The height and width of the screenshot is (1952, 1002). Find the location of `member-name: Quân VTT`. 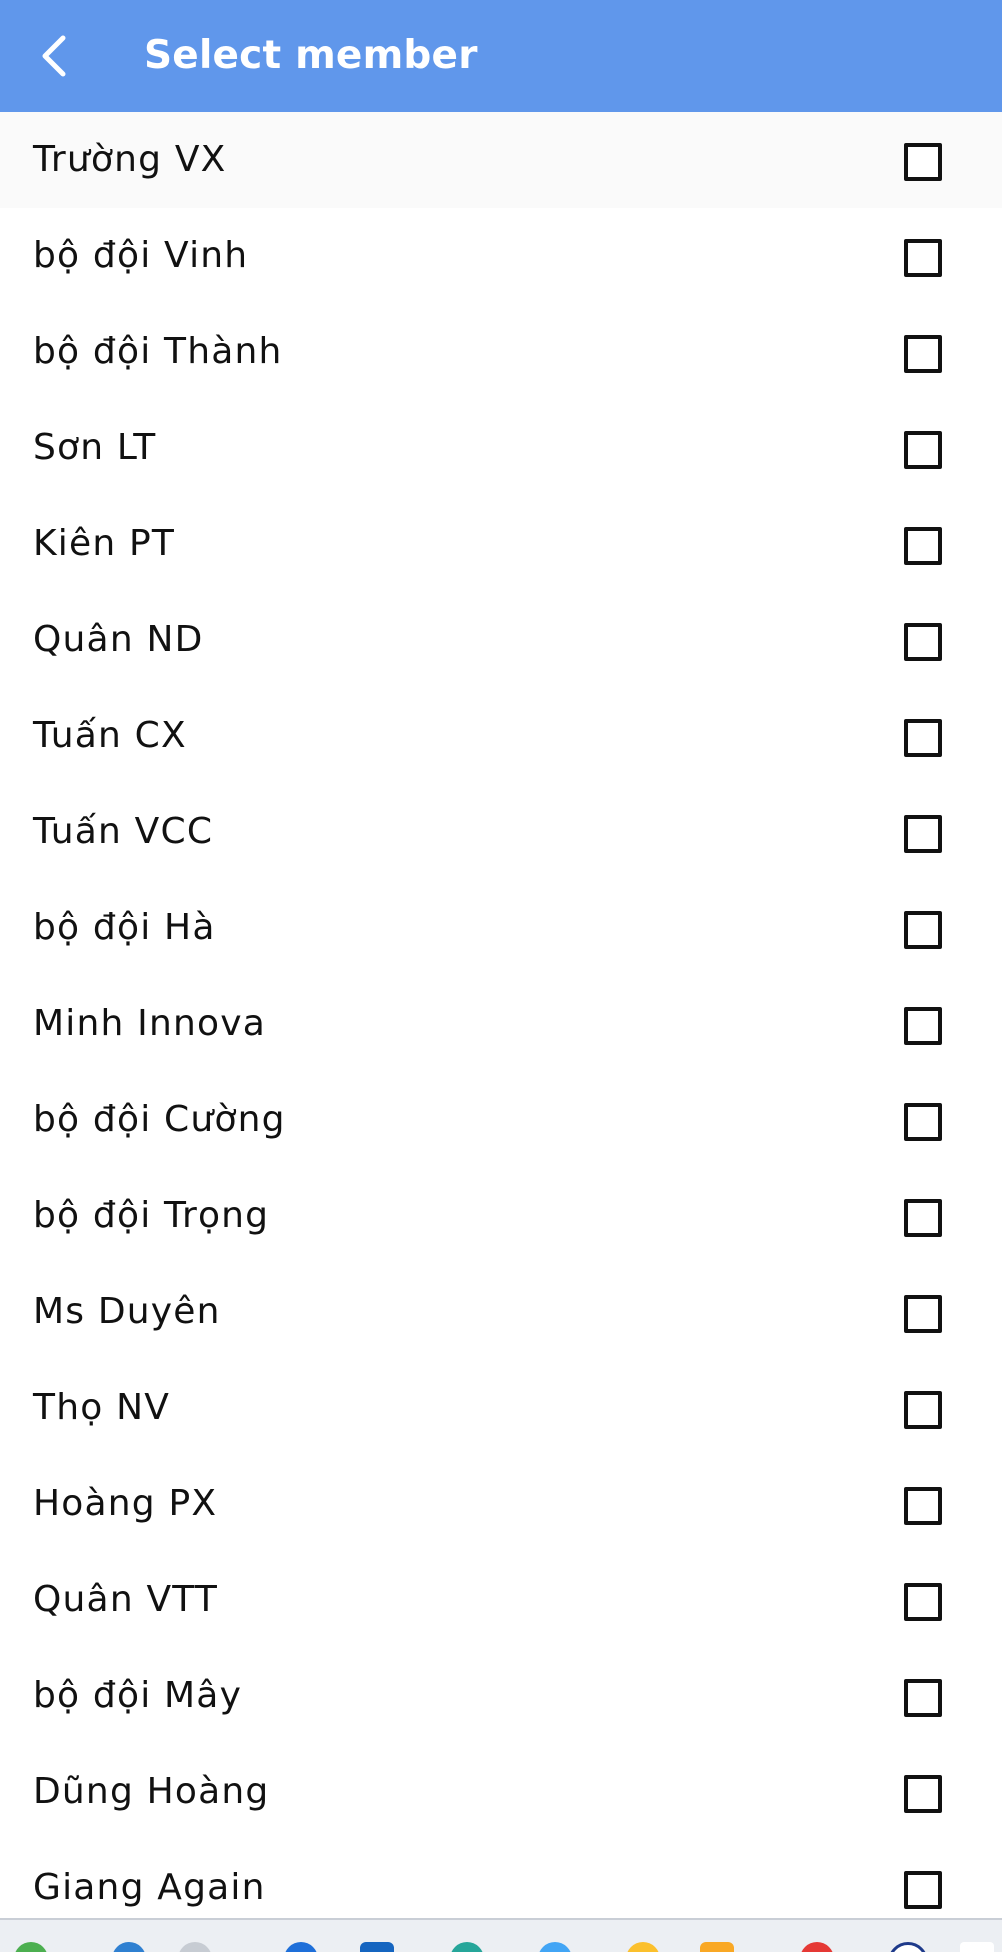

member-name: Quân VTT is located at coordinates (126, 1599).